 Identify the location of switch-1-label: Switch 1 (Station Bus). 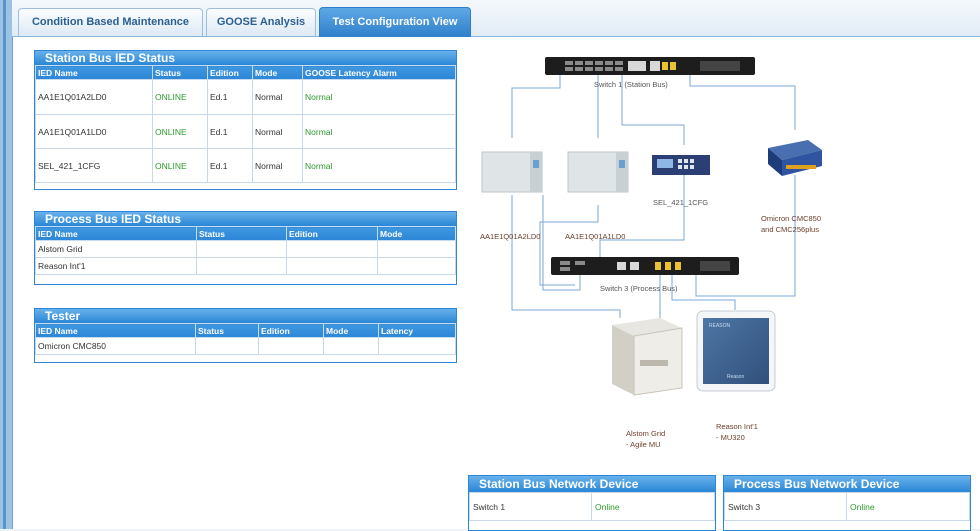
(631, 84).